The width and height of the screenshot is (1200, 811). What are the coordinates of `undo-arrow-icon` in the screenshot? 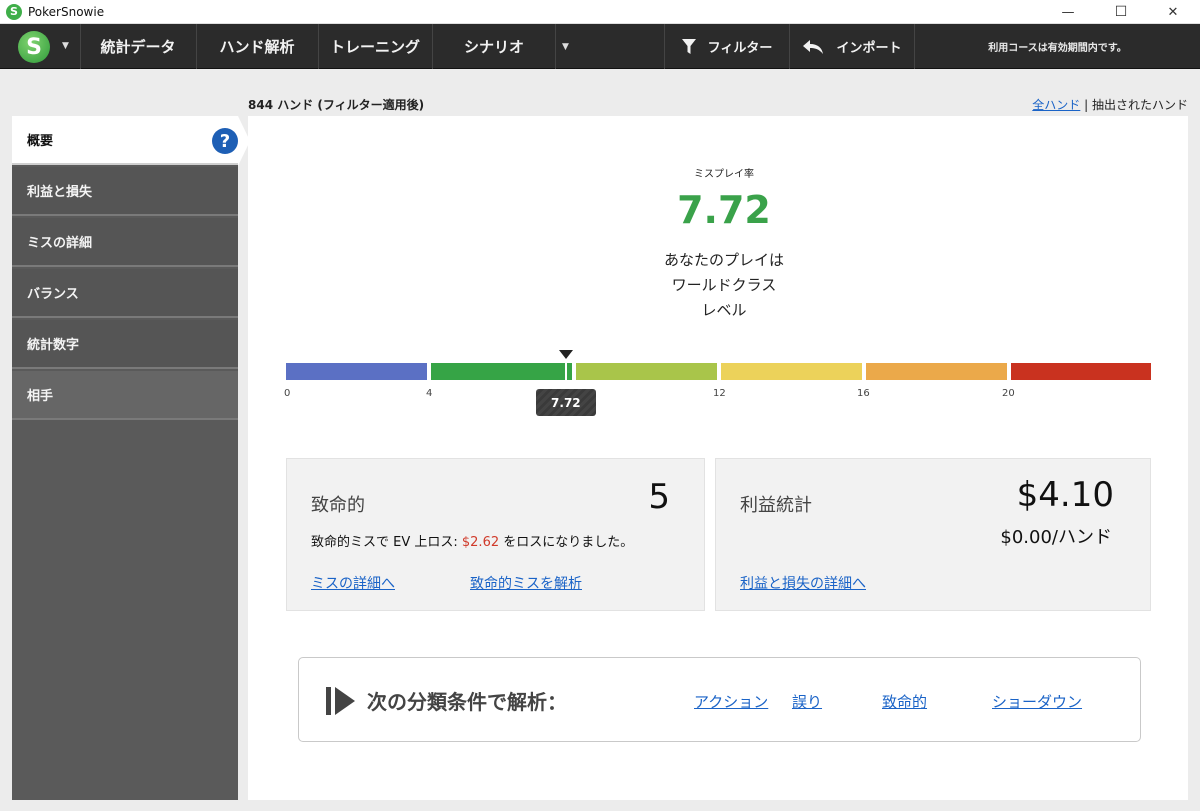 It's located at (813, 46).